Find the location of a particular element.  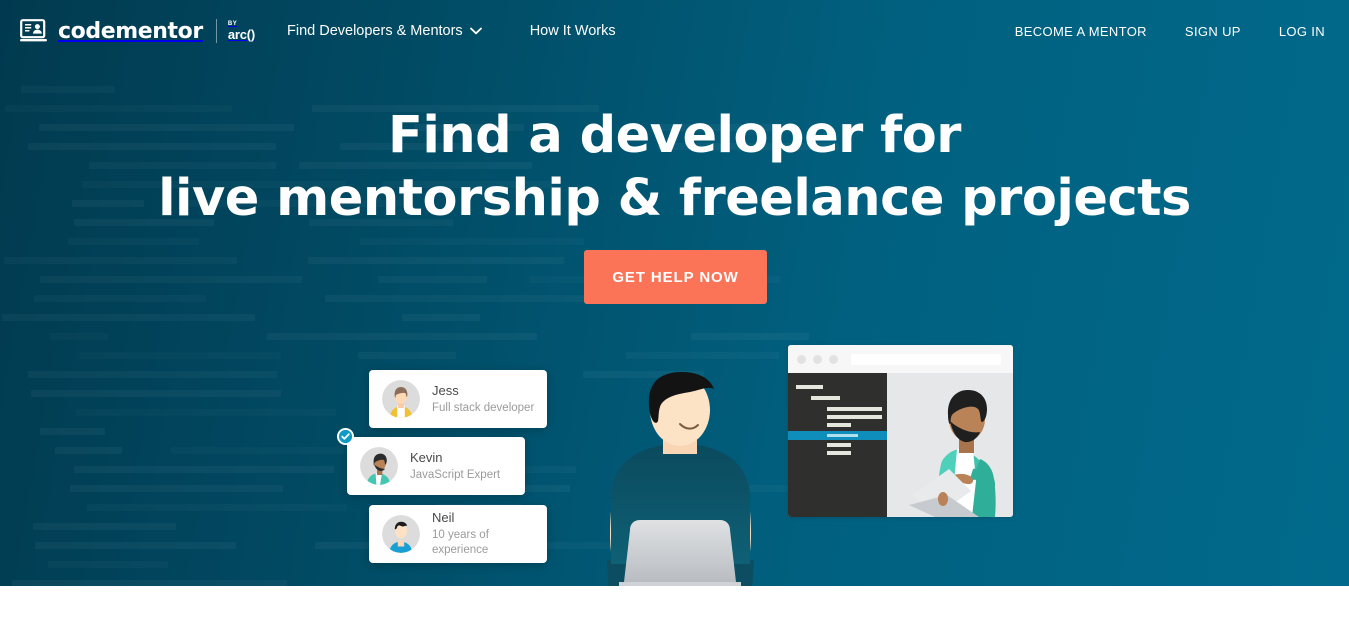

verified-check-icon is located at coordinates (345, 436).